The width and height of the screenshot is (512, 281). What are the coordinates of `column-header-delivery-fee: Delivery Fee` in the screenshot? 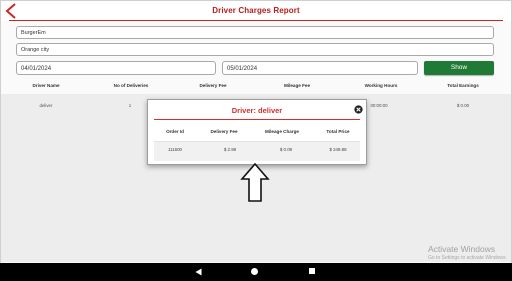 It's located at (213, 85).